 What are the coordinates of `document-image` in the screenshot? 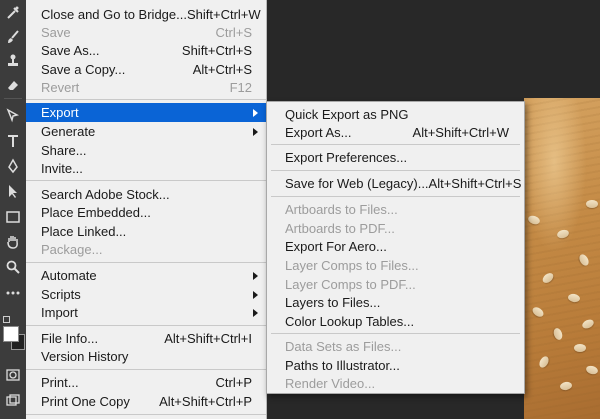 It's located at (562, 258).